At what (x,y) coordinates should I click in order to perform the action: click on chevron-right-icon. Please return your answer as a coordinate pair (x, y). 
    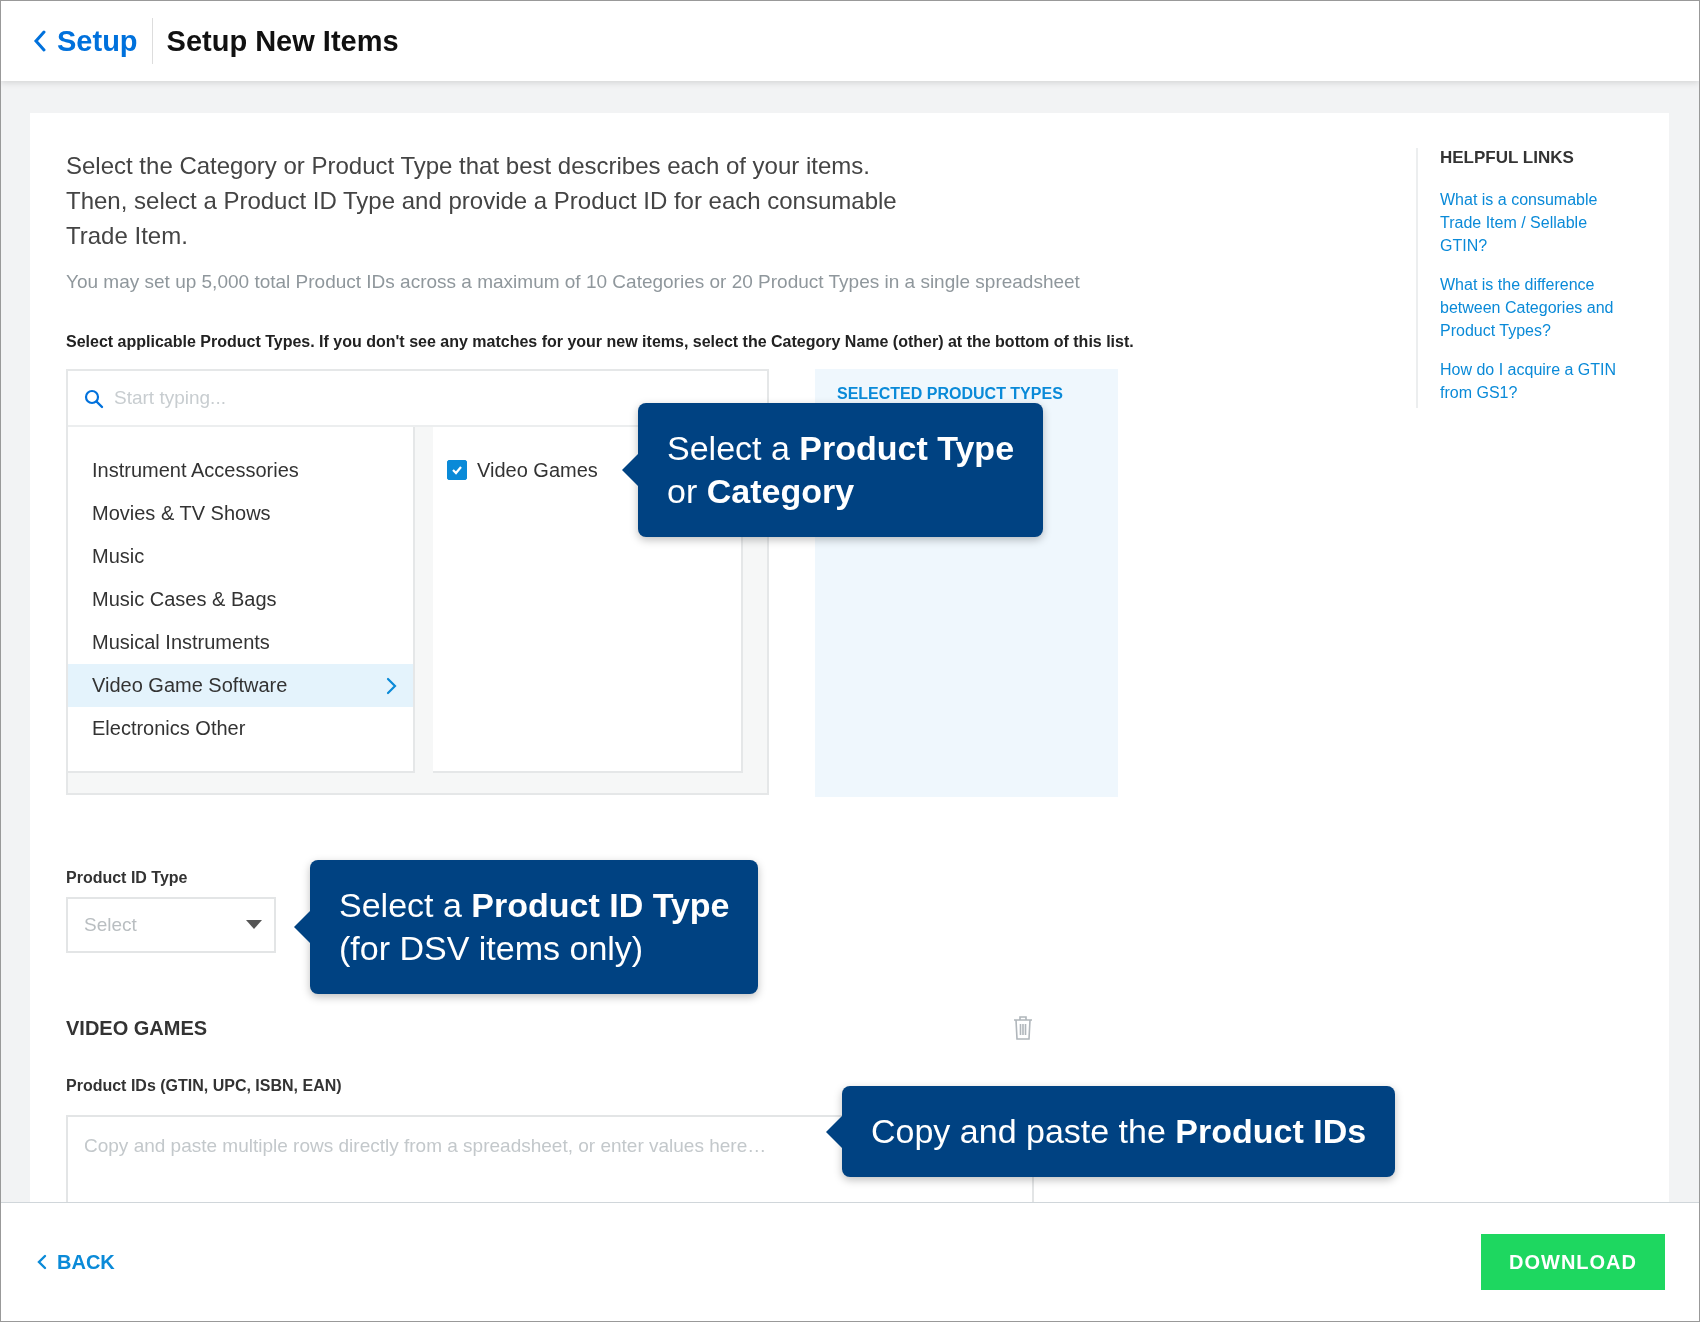
    Looking at the image, I should click on (391, 685).